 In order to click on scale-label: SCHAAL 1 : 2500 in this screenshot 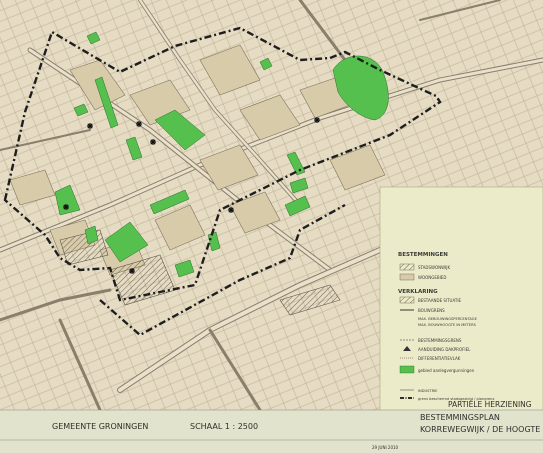, I will do `click(224, 426)`.